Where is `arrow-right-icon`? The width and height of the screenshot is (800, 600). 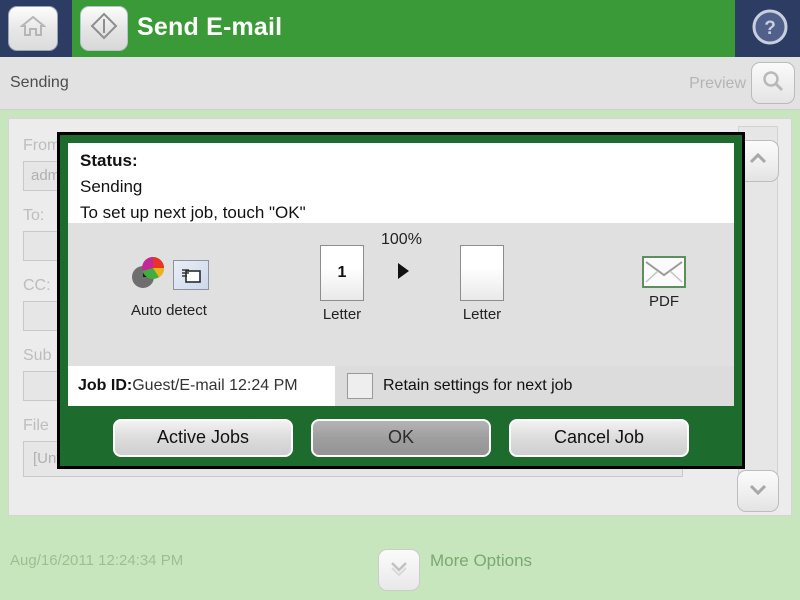
arrow-right-icon is located at coordinates (403, 271).